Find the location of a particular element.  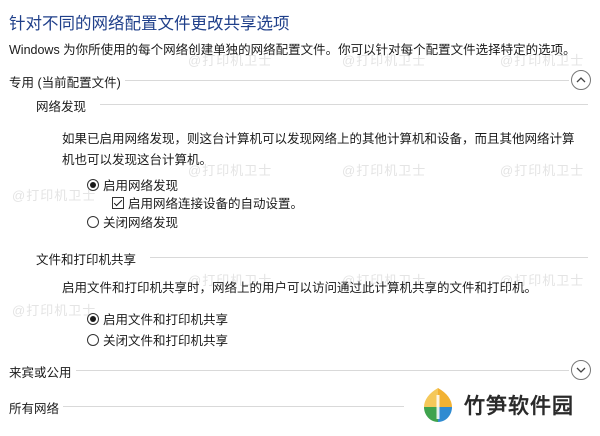

brand-logo-text: 竹笋软件园 is located at coordinates (519, 406).